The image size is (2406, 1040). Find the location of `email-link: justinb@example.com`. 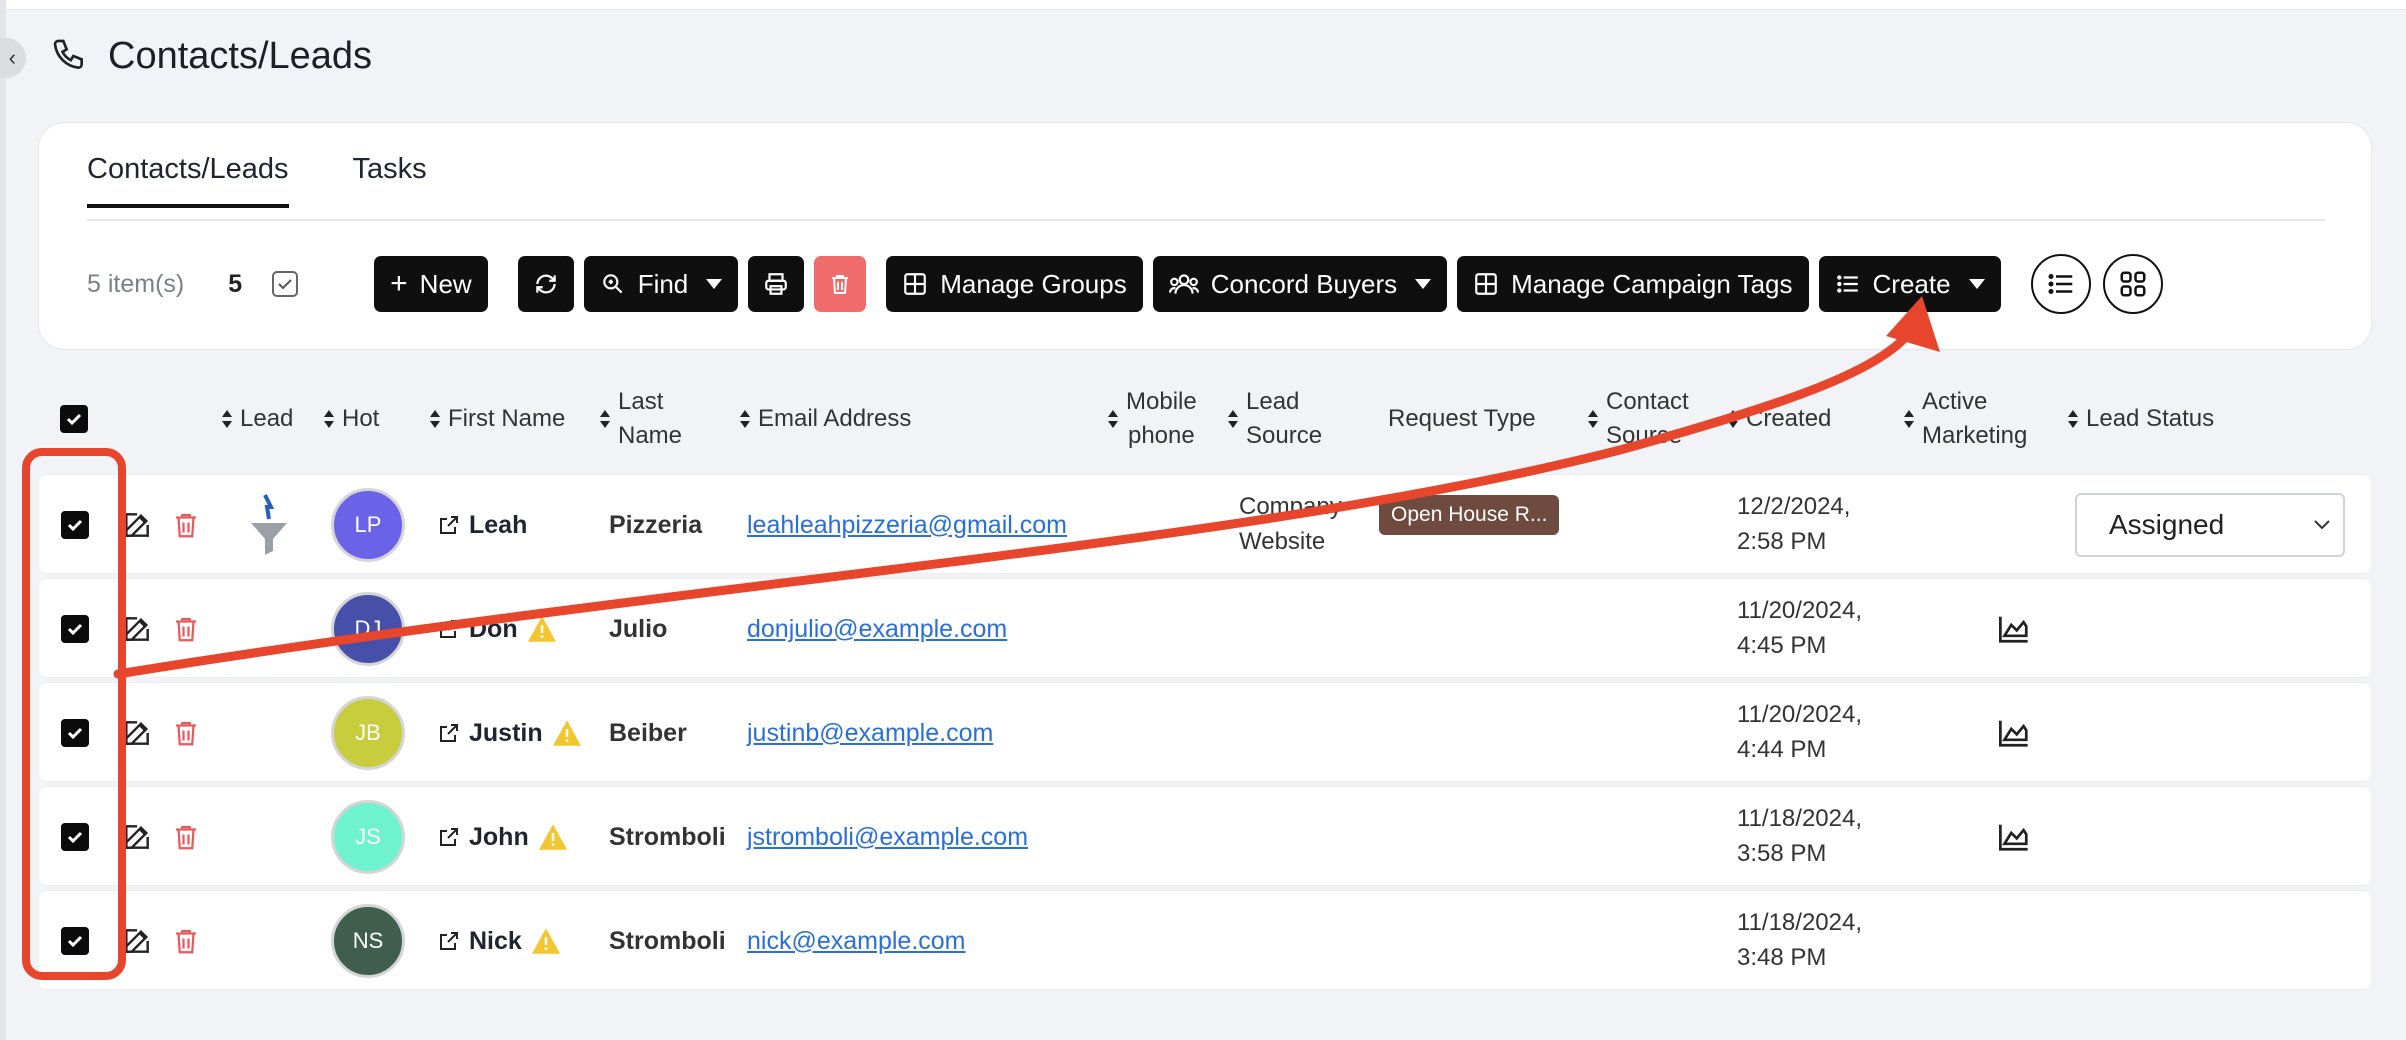

email-link: justinb@example.com is located at coordinates (870, 733).